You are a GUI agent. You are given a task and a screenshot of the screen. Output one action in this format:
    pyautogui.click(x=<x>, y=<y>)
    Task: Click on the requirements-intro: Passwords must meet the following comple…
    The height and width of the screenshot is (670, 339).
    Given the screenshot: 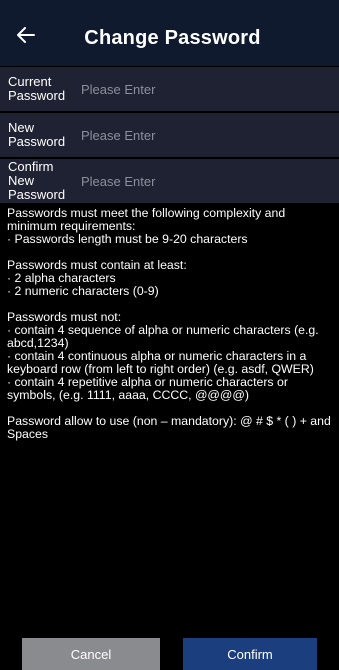 What is the action you would take?
    pyautogui.click(x=172, y=226)
    